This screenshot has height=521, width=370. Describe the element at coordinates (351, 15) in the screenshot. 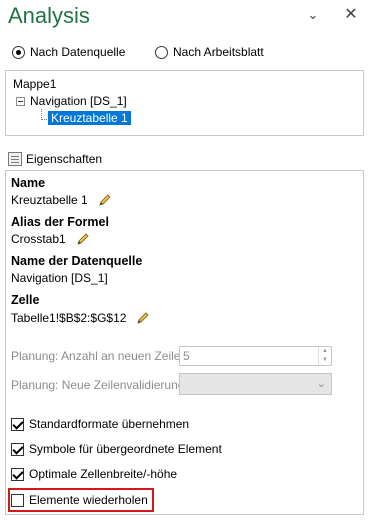

I see `close-pane-icon: ✕` at that location.